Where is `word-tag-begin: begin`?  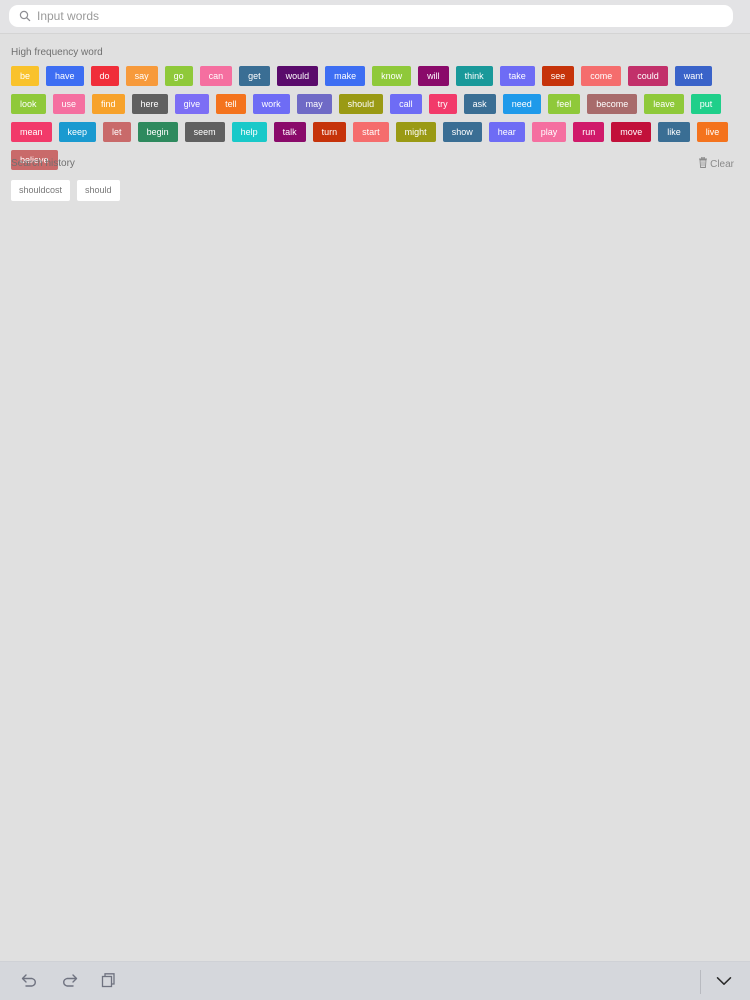 word-tag-begin: begin is located at coordinates (157, 132).